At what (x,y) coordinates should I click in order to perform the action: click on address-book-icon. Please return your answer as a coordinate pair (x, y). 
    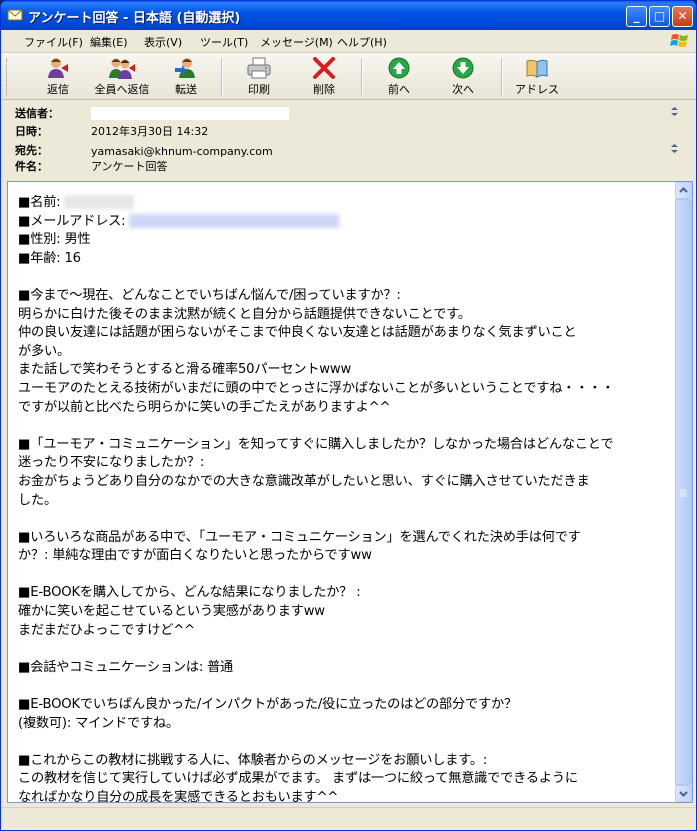
    Looking at the image, I should click on (537, 68).